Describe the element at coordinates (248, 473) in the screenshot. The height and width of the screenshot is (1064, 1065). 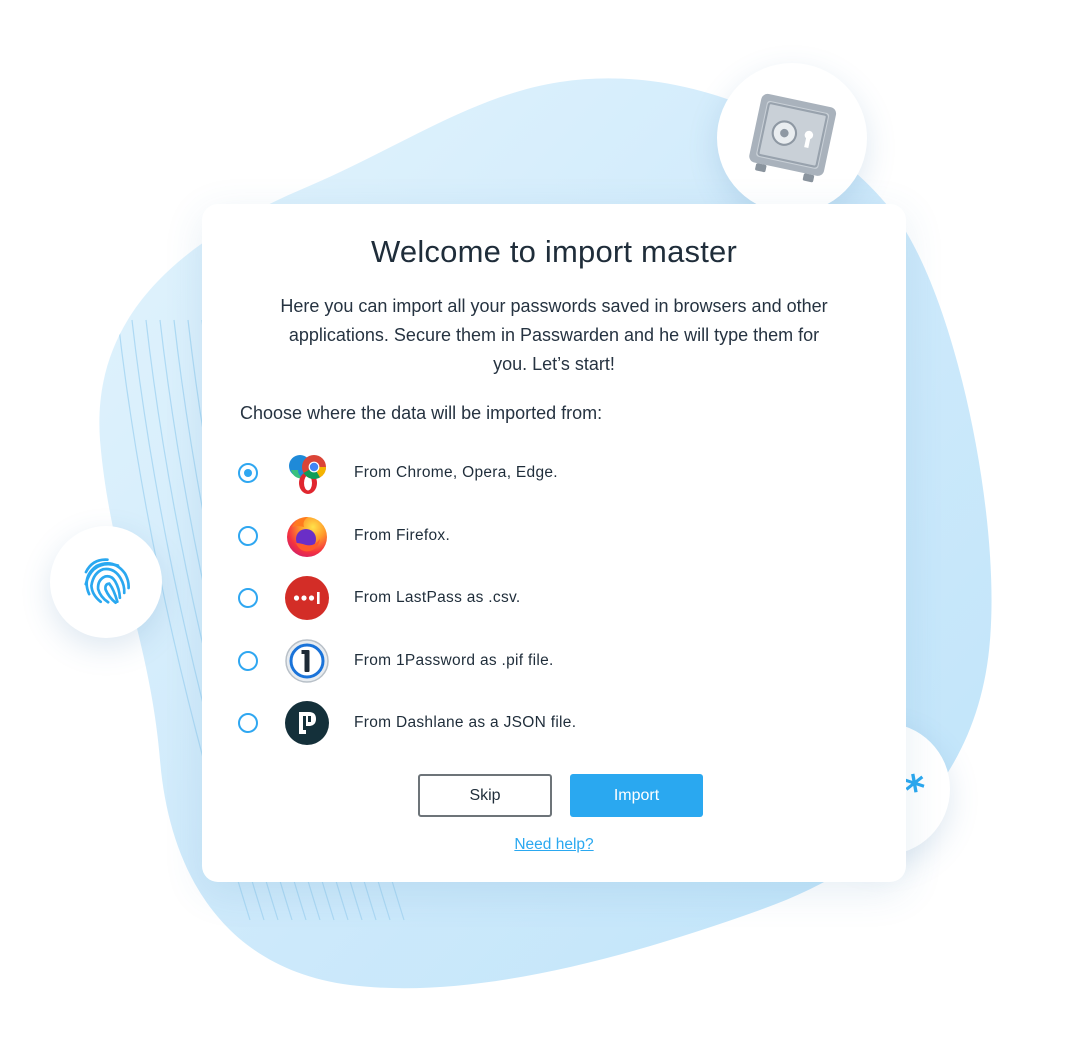
I see `radio-chrome-opera-edge` at that location.